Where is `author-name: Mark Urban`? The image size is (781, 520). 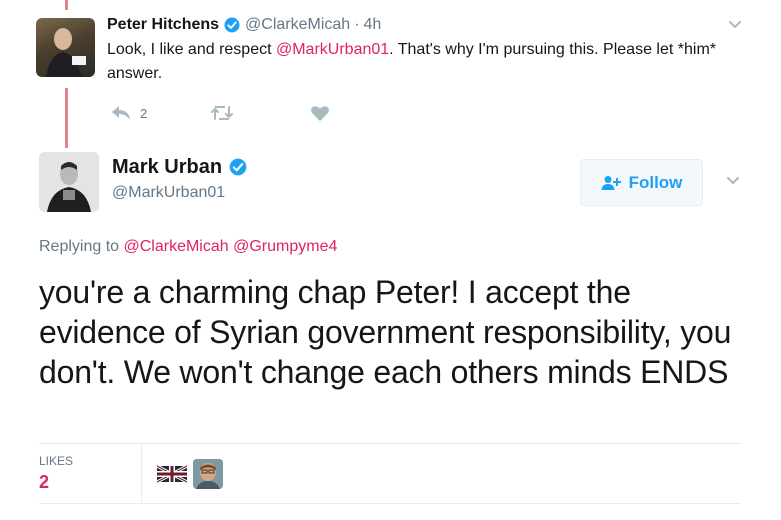
author-name: Mark Urban is located at coordinates (167, 167).